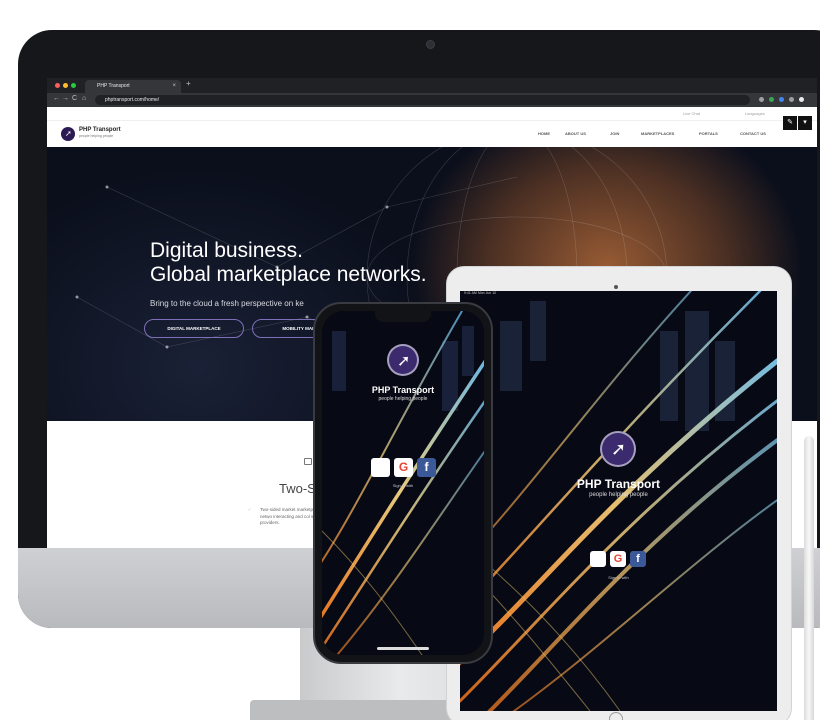 This screenshot has height=720, width=820. I want to click on menu-item-contact: CONTACT US, so click(753, 133).